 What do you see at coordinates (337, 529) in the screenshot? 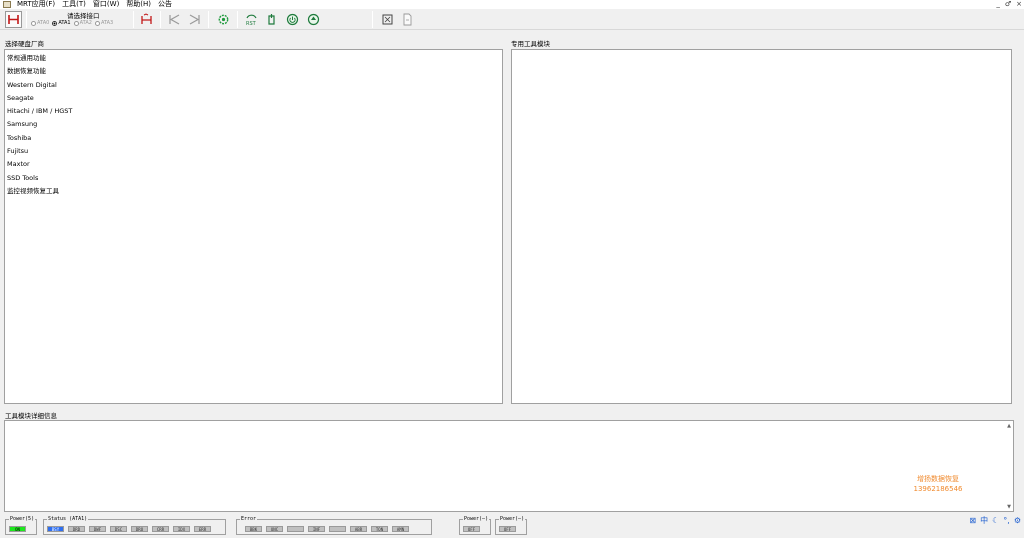
I see `error-led-blank2` at bounding box center [337, 529].